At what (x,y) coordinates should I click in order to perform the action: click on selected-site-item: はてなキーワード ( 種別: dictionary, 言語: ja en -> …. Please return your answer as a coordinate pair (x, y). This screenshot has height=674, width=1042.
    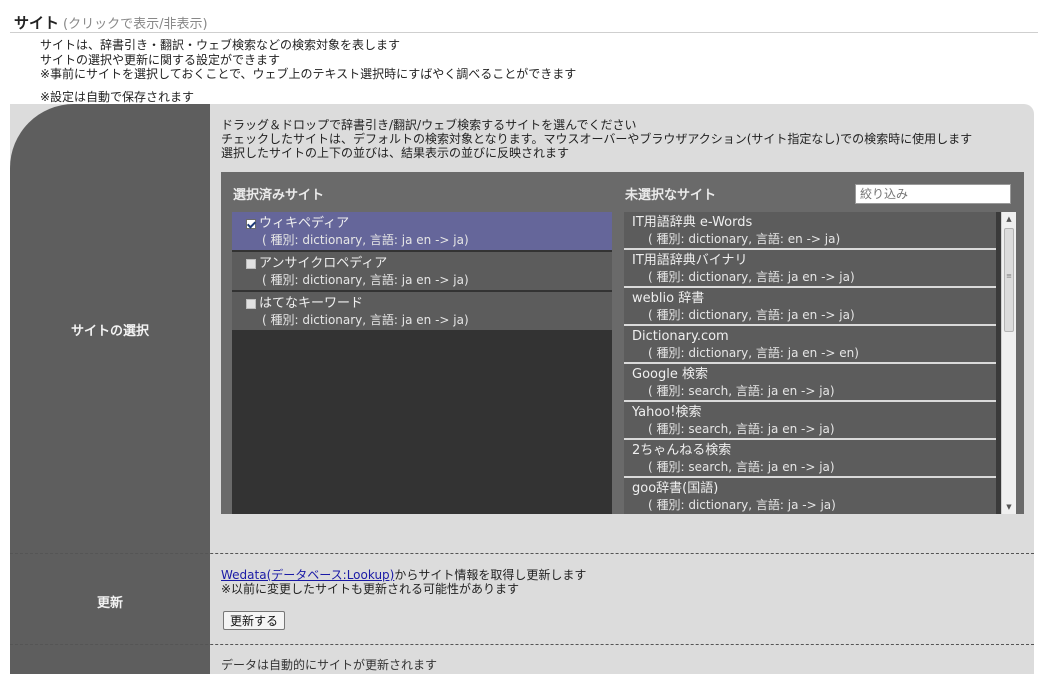
    Looking at the image, I should click on (422, 312).